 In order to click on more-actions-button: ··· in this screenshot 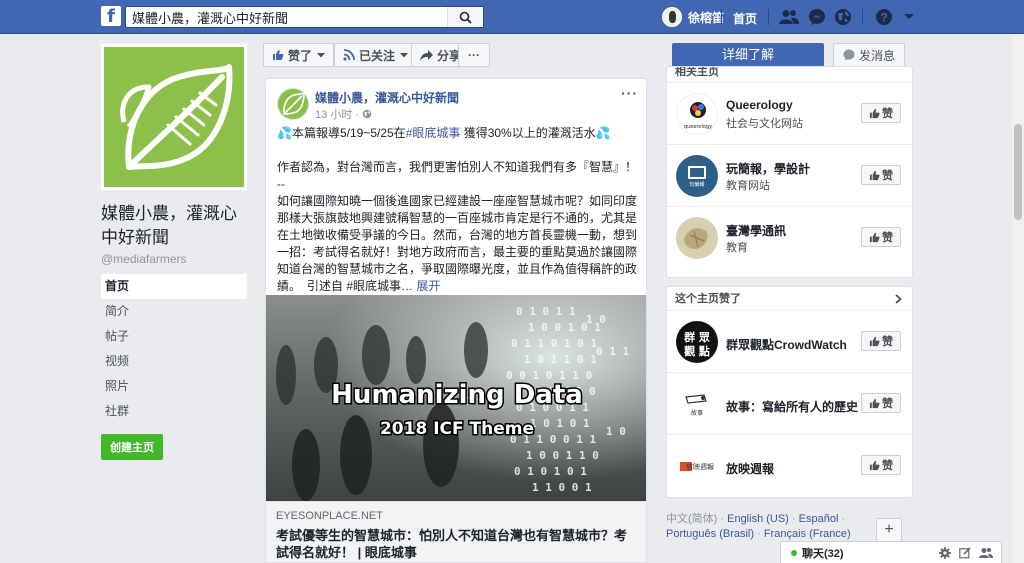, I will do `click(474, 55)`.